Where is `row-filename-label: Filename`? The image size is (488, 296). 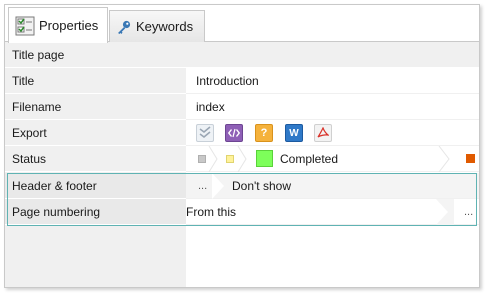 row-filename-label: Filename is located at coordinates (95, 107).